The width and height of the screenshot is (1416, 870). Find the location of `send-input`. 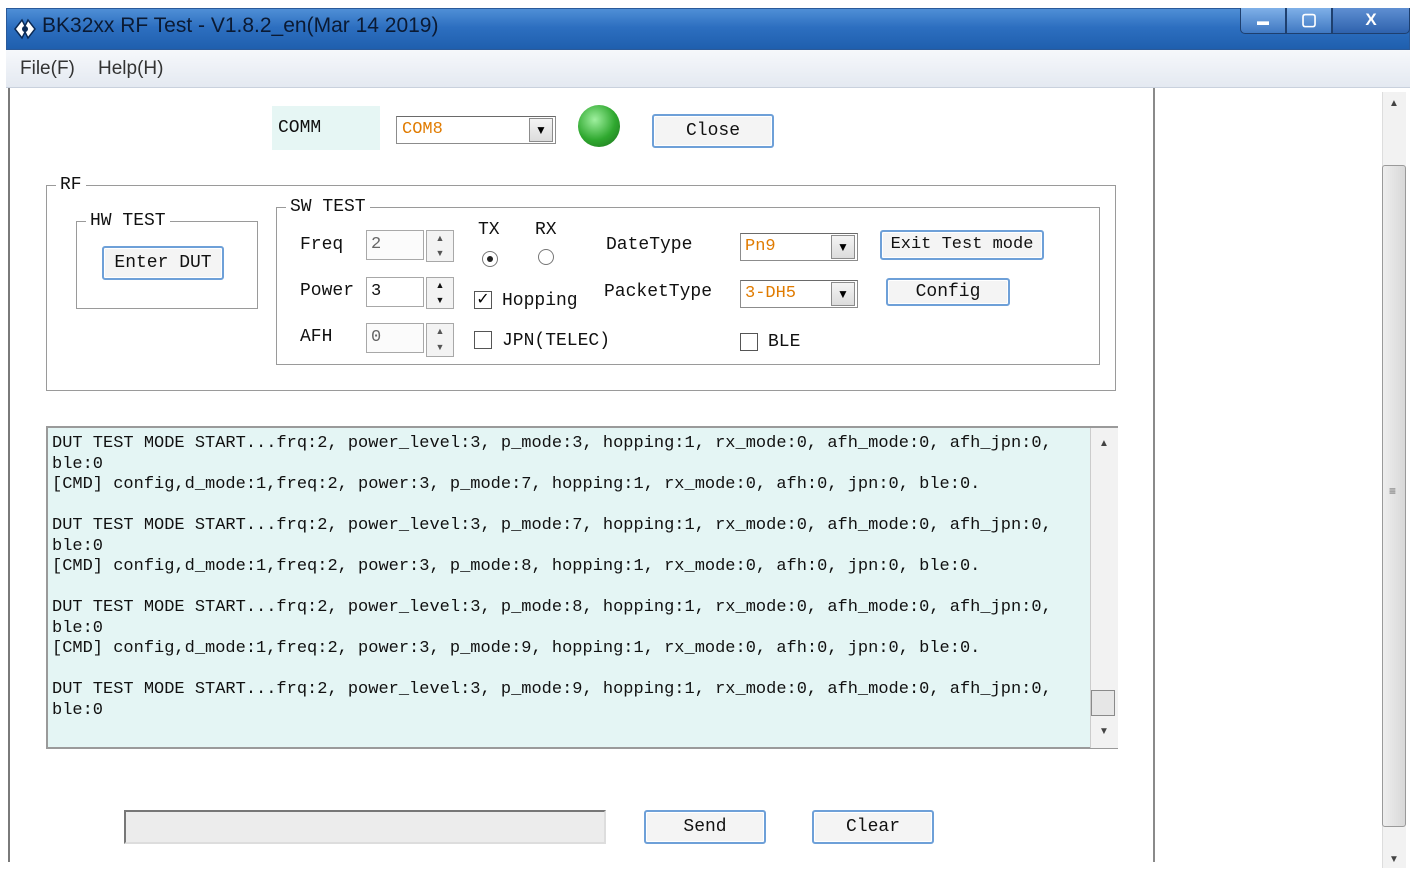

send-input is located at coordinates (365, 827).